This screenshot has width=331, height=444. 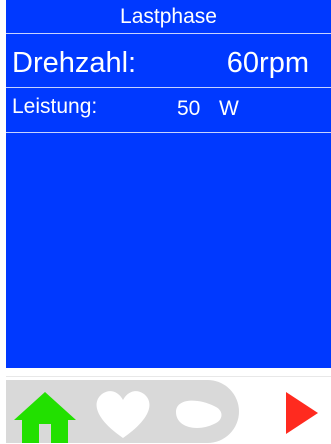 I want to click on drop-icon, so click(x=199, y=414).